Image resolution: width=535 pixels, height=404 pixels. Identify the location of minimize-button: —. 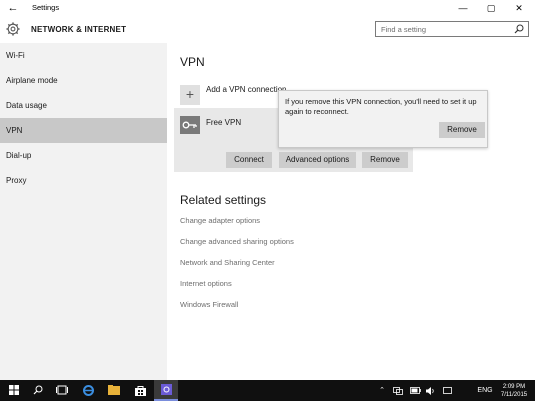
(463, 8).